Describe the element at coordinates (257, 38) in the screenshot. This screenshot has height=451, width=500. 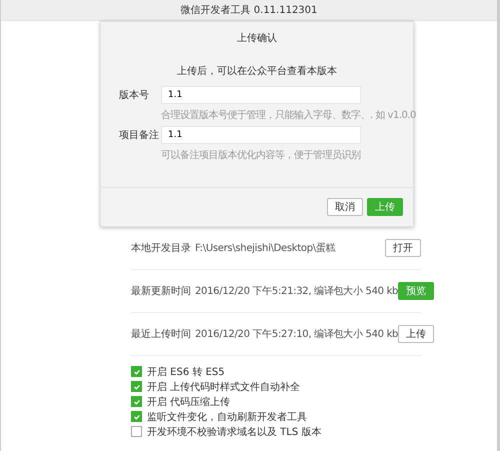
I see `dialog-title: 上传确认` at that location.